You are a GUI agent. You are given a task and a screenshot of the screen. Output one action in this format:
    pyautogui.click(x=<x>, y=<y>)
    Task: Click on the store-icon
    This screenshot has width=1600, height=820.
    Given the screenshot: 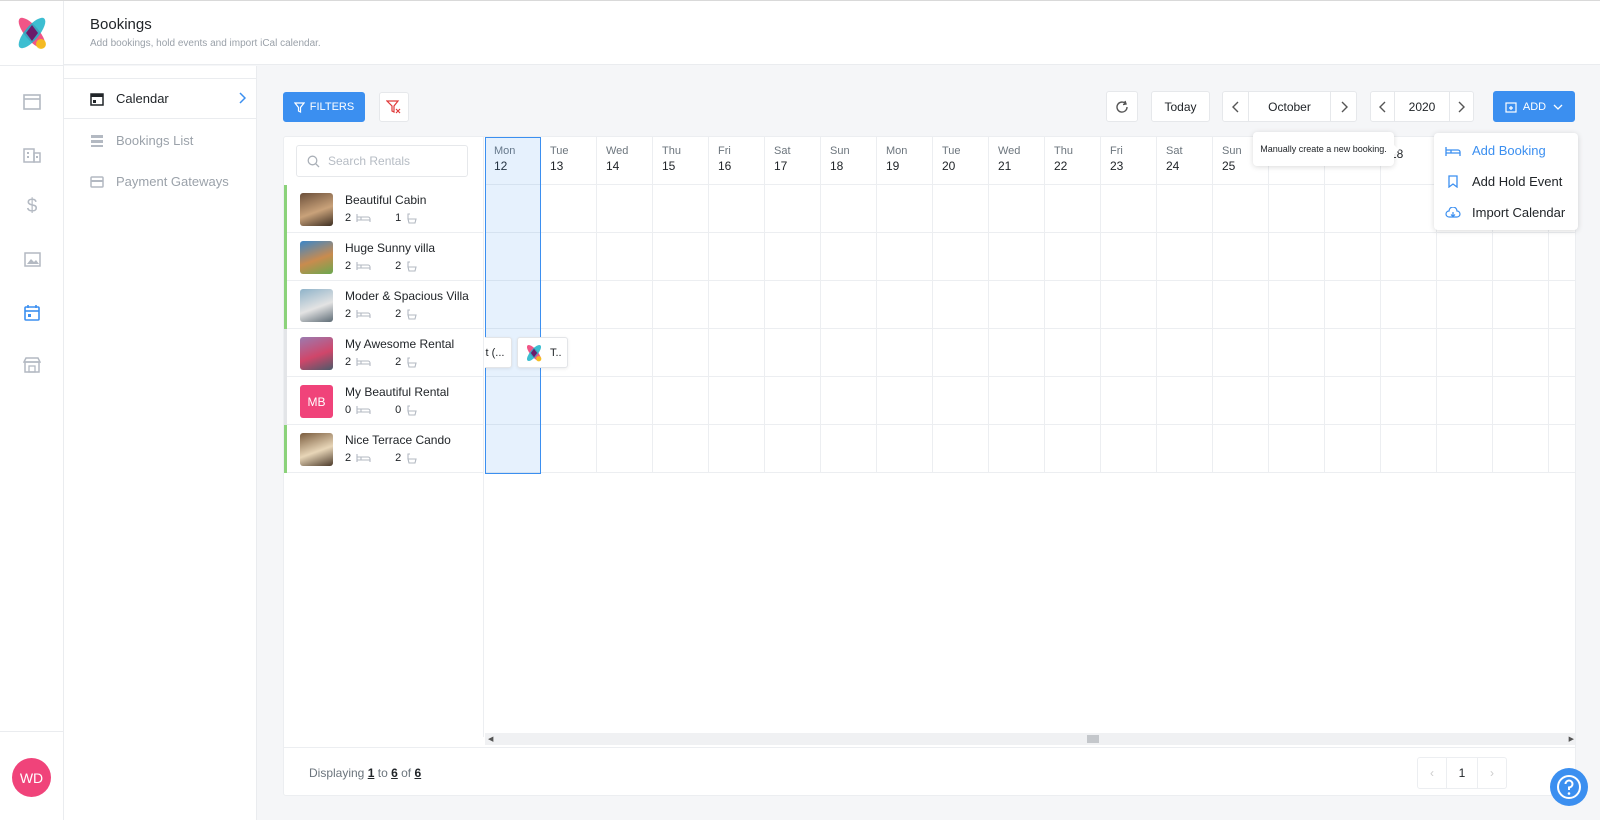 What is the action you would take?
    pyautogui.click(x=32, y=365)
    